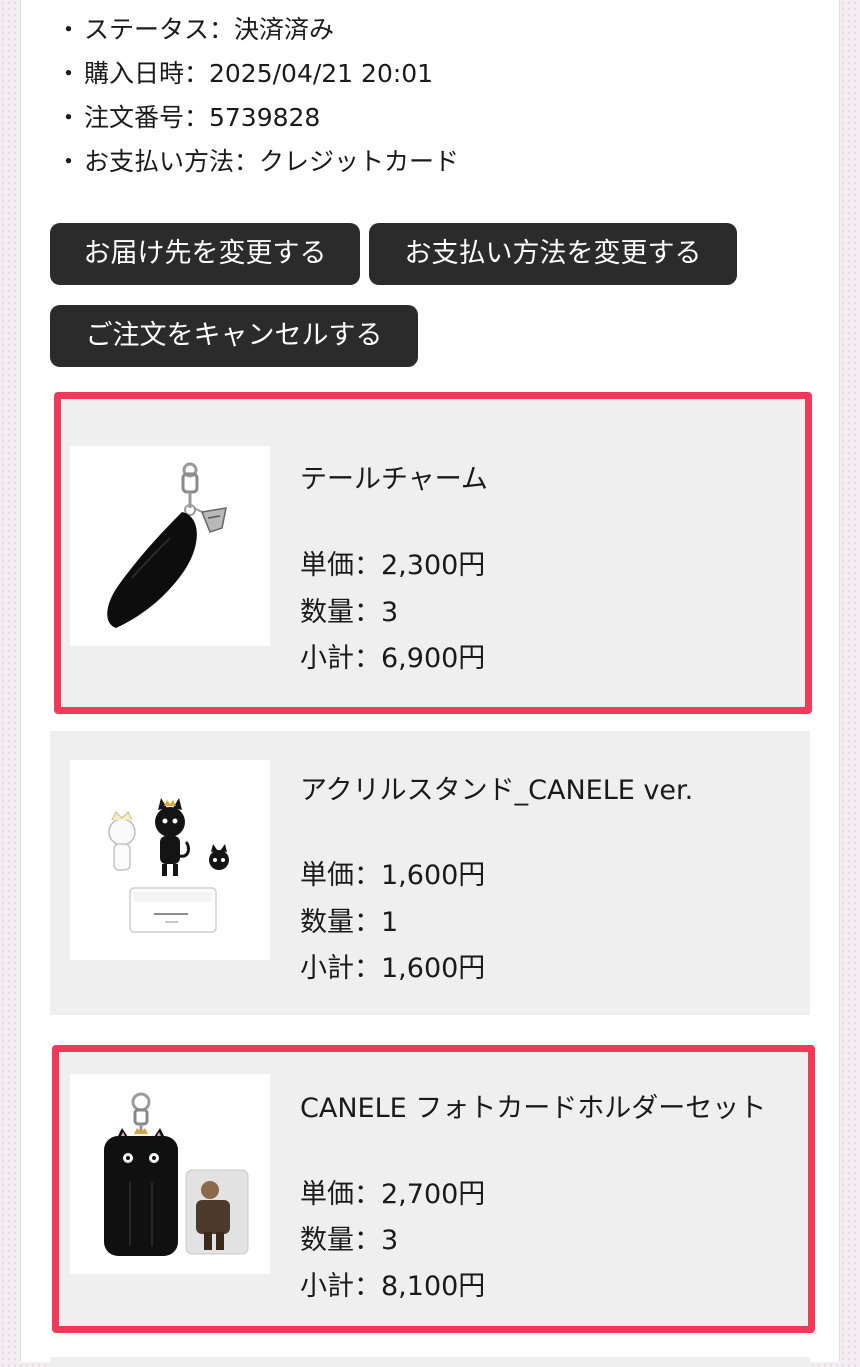 Image resolution: width=860 pixels, height=1367 pixels. I want to click on order-number: ・注文番号：5739828, so click(257, 118).